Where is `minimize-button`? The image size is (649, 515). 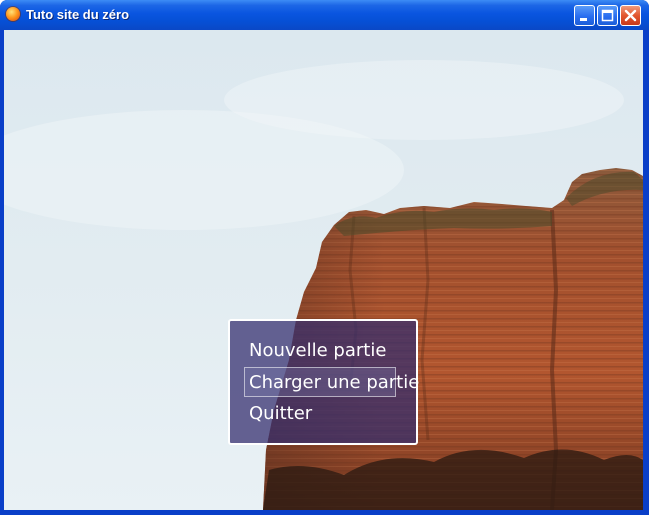 minimize-button is located at coordinates (584, 15).